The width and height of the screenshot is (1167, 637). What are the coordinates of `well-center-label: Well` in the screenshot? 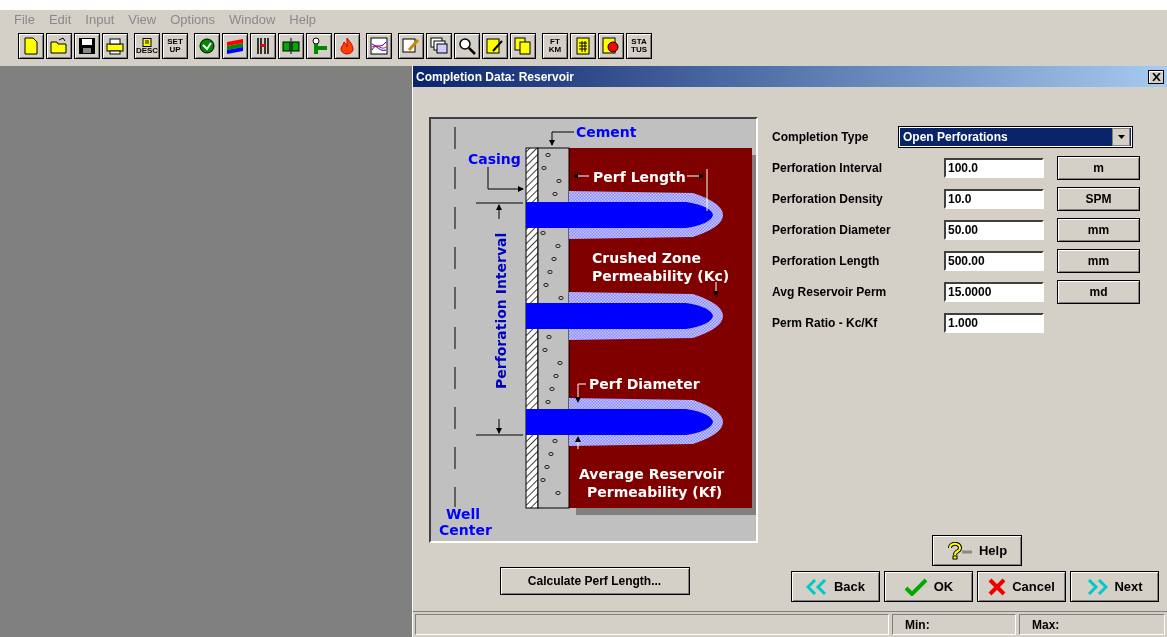 It's located at (463, 514).